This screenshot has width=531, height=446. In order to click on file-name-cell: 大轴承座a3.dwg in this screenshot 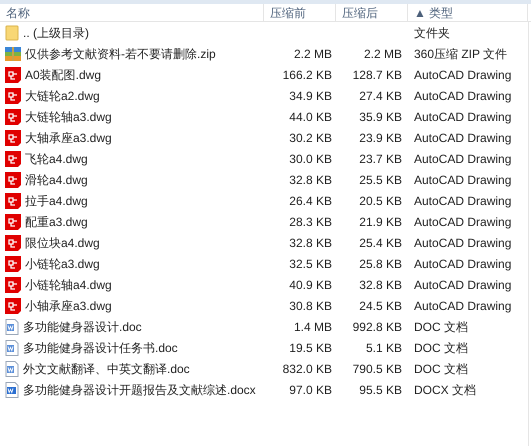, I will do `click(132, 137)`.